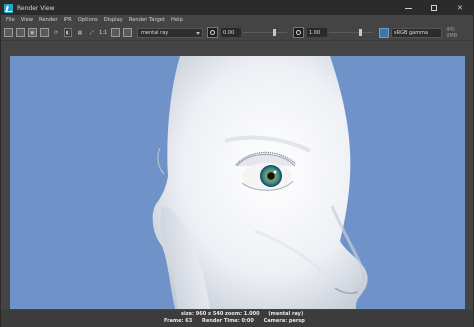 Image resolution: width=474 pixels, height=327 pixels. I want to click on gamma-slider, so click(351, 32).